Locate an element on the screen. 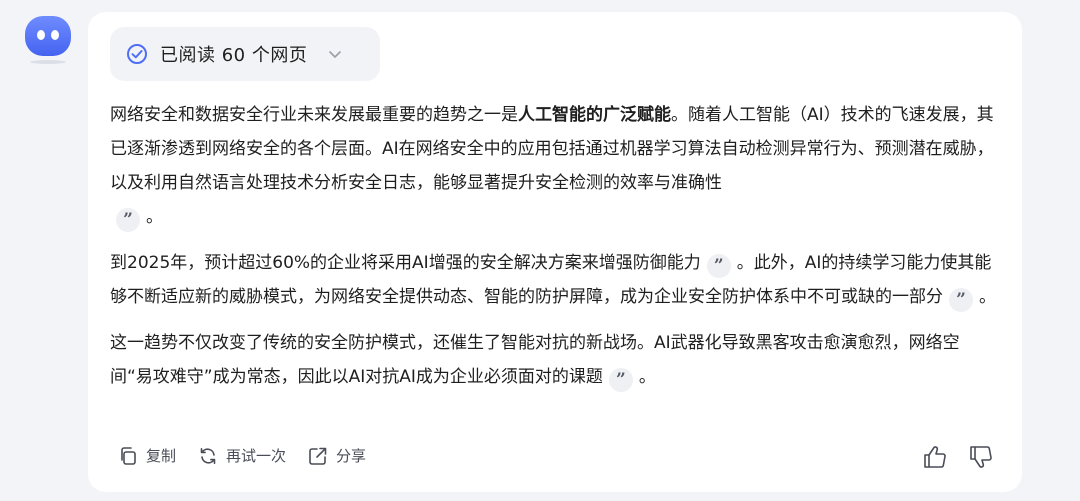 The image size is (1080, 501). copy-button: 复制 is located at coordinates (147, 455).